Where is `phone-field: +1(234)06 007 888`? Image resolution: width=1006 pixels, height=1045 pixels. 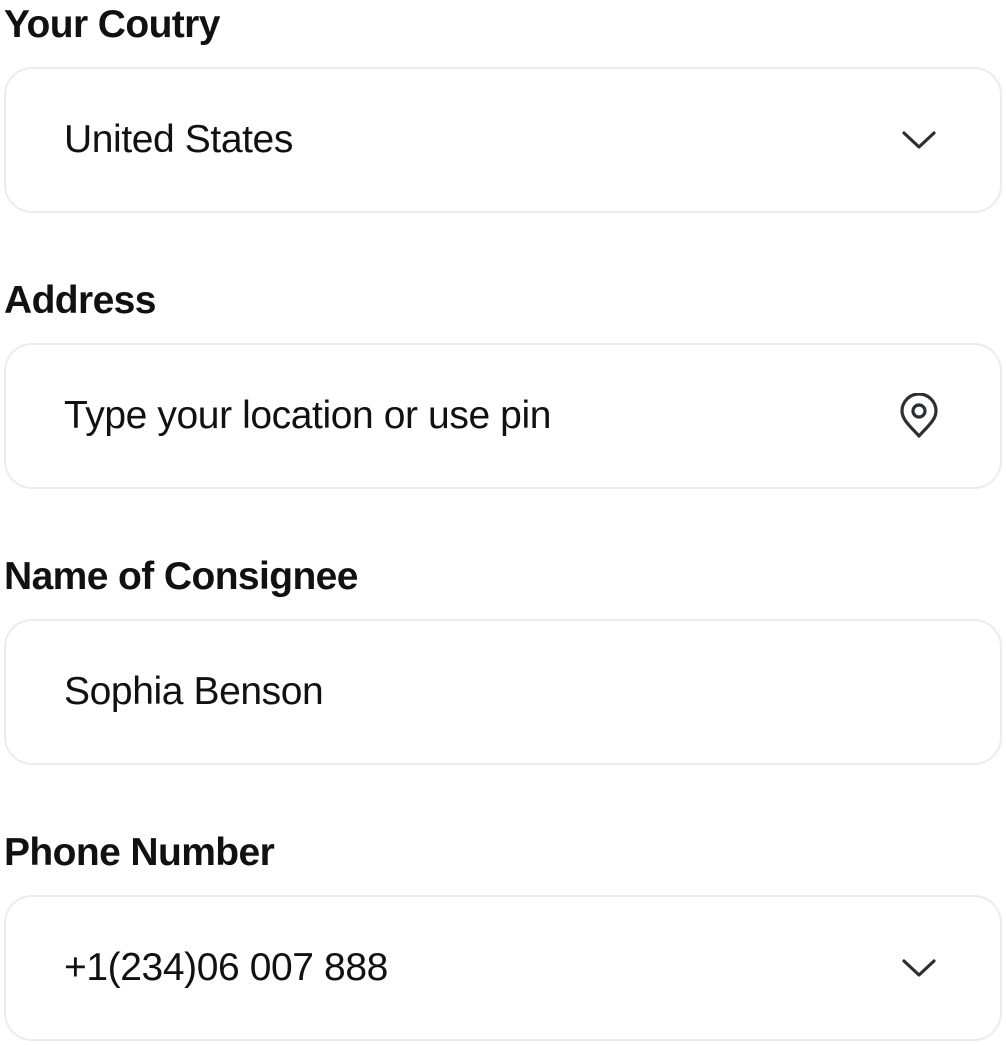 phone-field: +1(234)06 007 888 is located at coordinates (503, 968).